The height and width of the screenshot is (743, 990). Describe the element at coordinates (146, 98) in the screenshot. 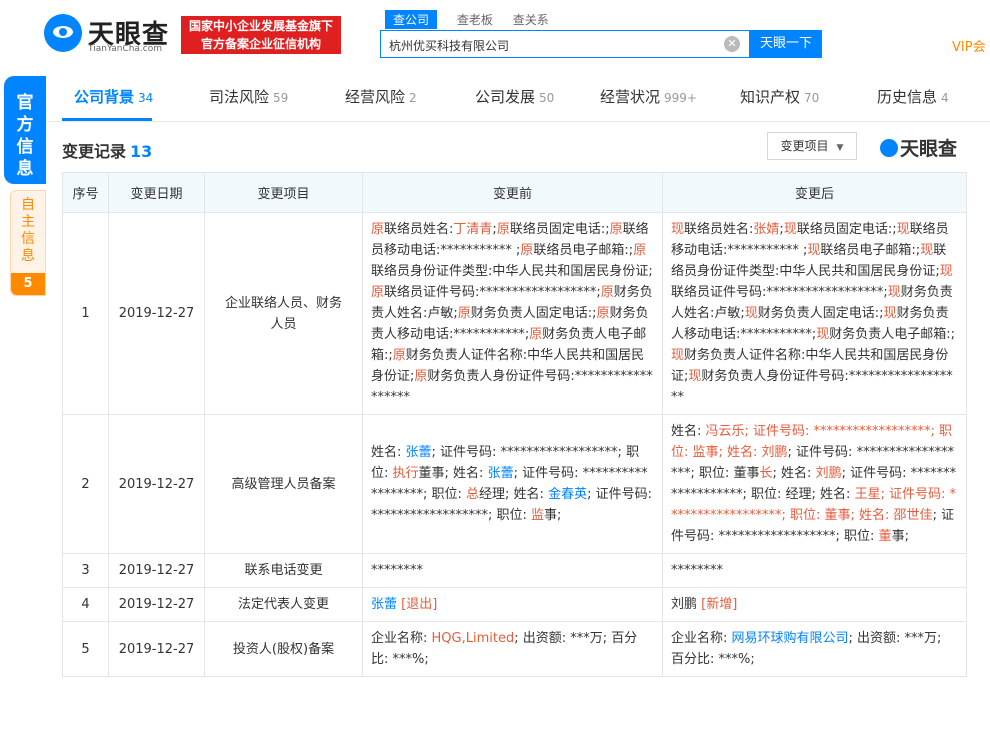

I see `tab-count: 34` at that location.